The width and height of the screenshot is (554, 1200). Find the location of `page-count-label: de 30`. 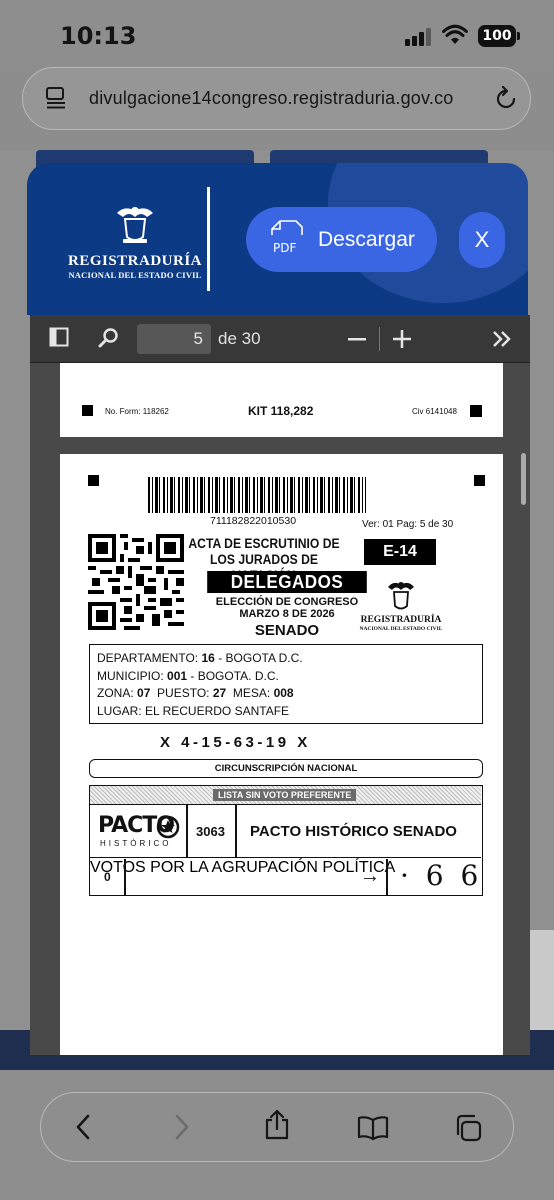

page-count-label: de 30 is located at coordinates (239, 338).